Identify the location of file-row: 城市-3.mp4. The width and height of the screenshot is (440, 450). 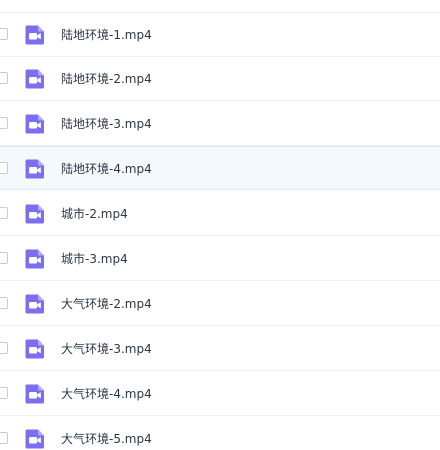
(220, 259).